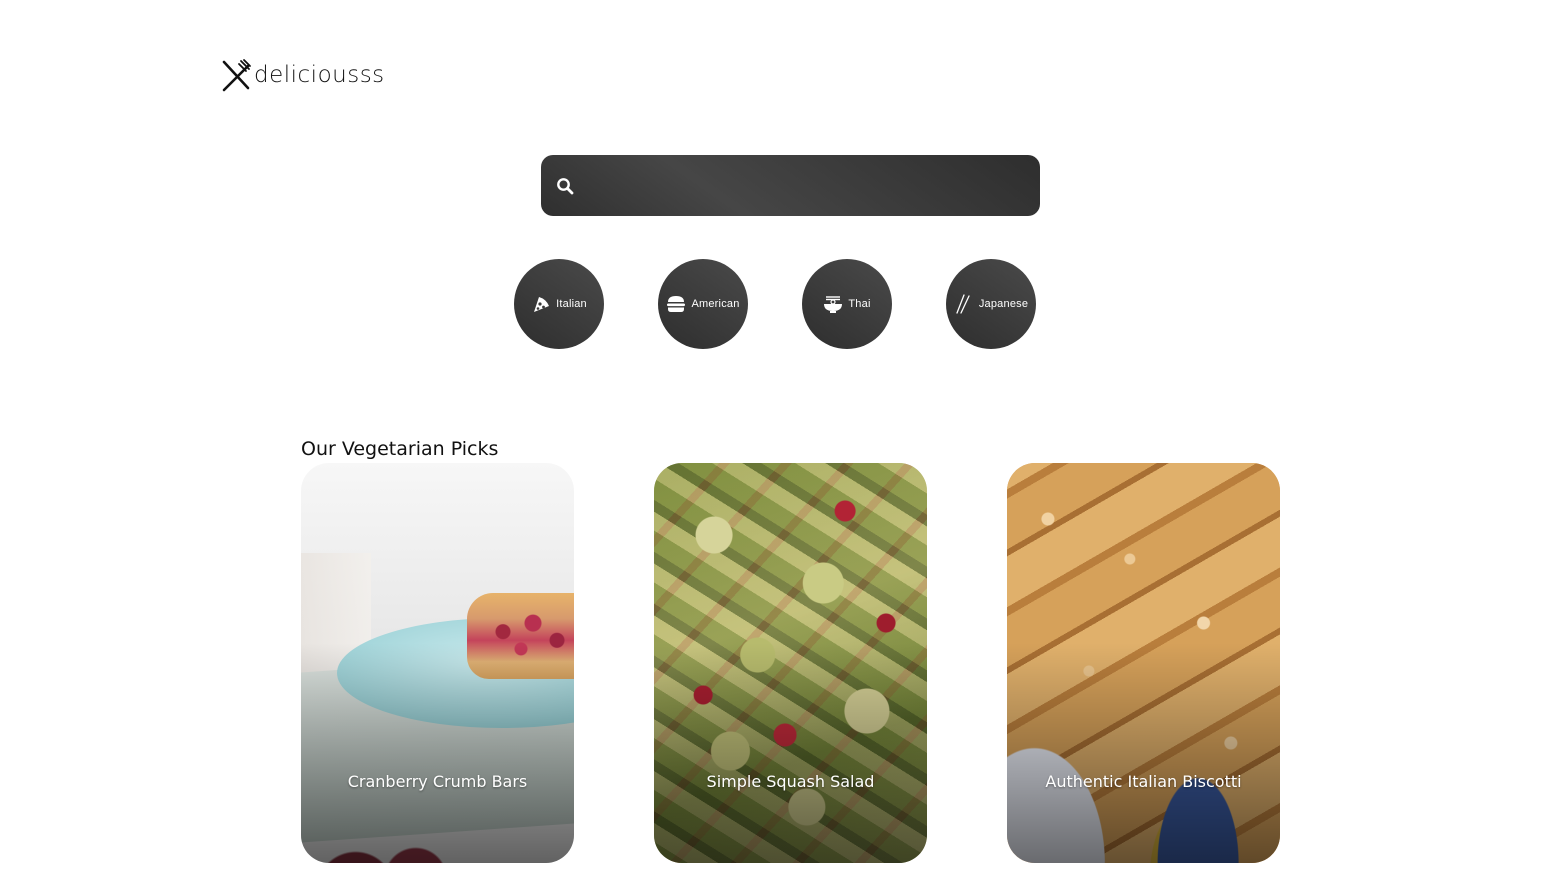  What do you see at coordinates (833, 304) in the screenshot?
I see `noodle-bowl-icon` at bounding box center [833, 304].